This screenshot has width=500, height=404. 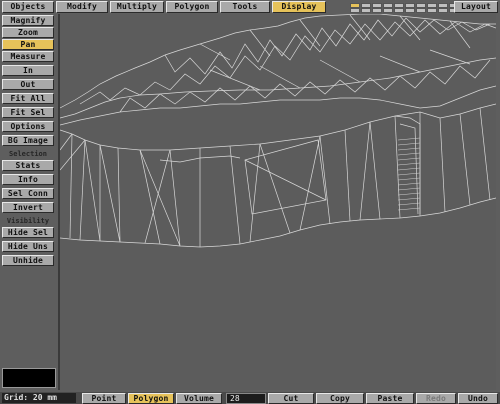 What do you see at coordinates (390, 398) in the screenshot?
I see `paste-button: Paste` at bounding box center [390, 398].